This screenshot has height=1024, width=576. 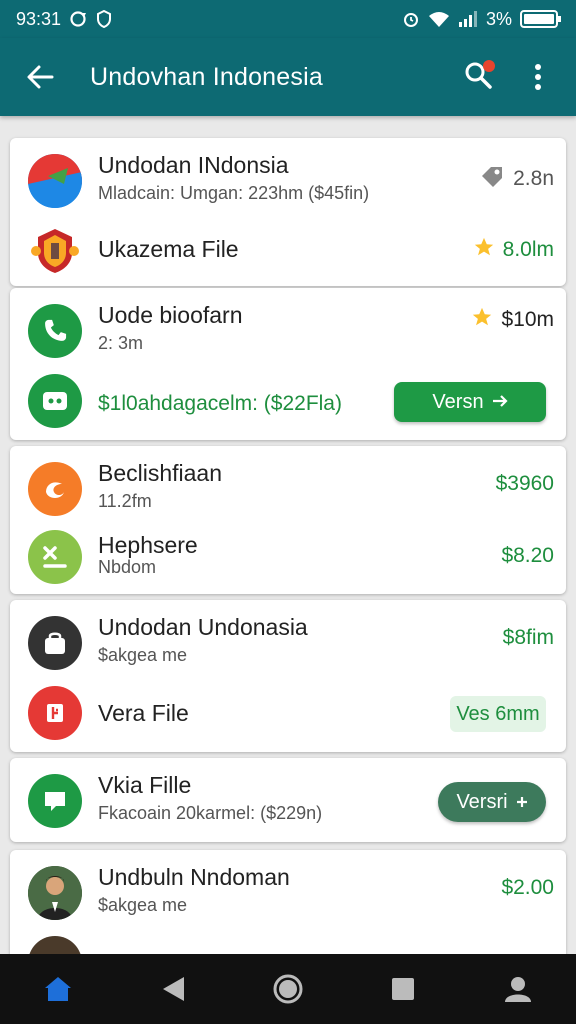 I want to click on item-subtitle: Nbdom, so click(x=127, y=567).